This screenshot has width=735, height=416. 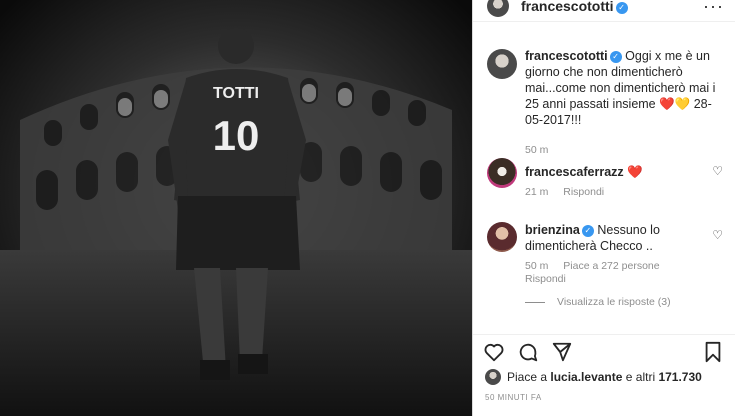 What do you see at coordinates (513, 397) in the screenshot?
I see `post-time: 50 MINUTI FA` at bounding box center [513, 397].